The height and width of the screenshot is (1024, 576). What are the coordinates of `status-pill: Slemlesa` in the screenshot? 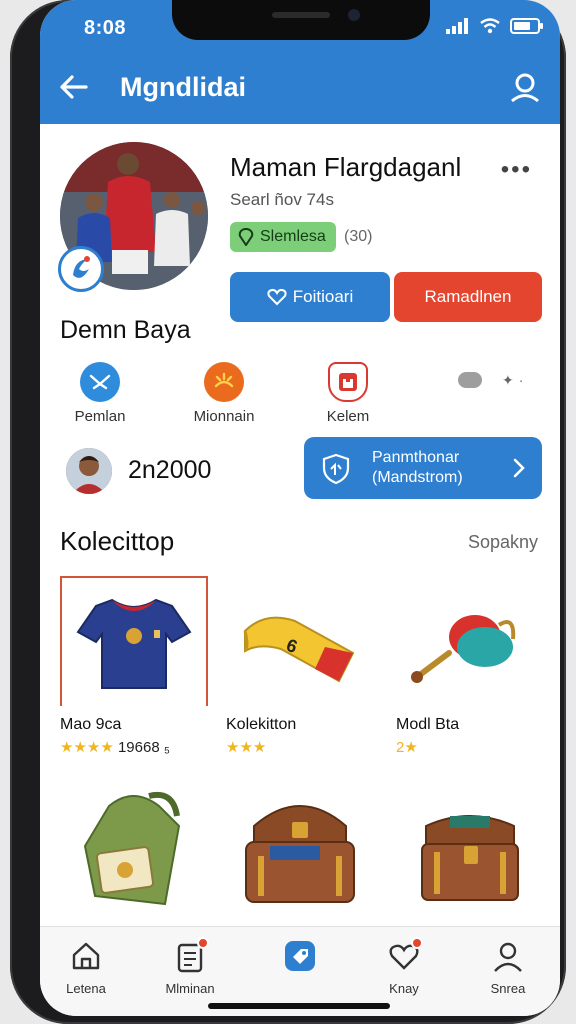 It's located at (283, 237).